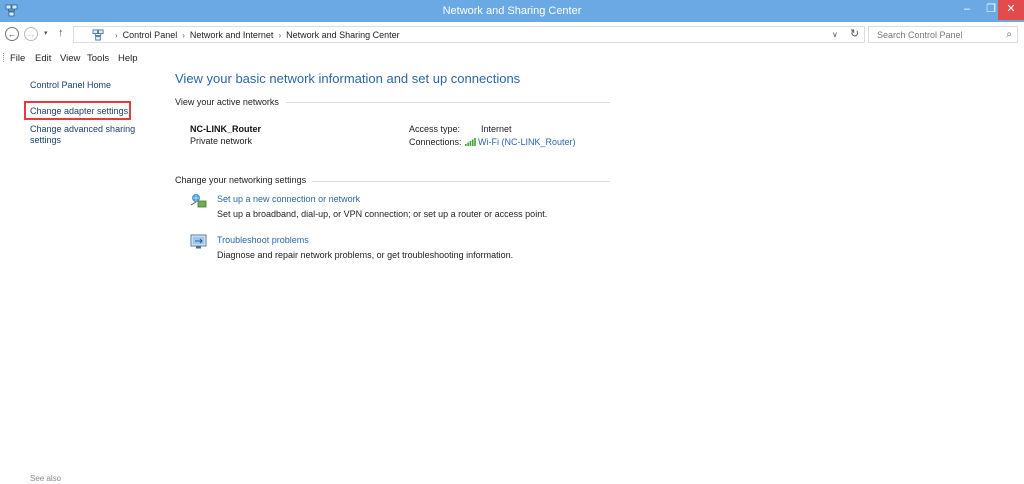 The width and height of the screenshot is (1024, 484). I want to click on network-center-icon, so click(98, 35).